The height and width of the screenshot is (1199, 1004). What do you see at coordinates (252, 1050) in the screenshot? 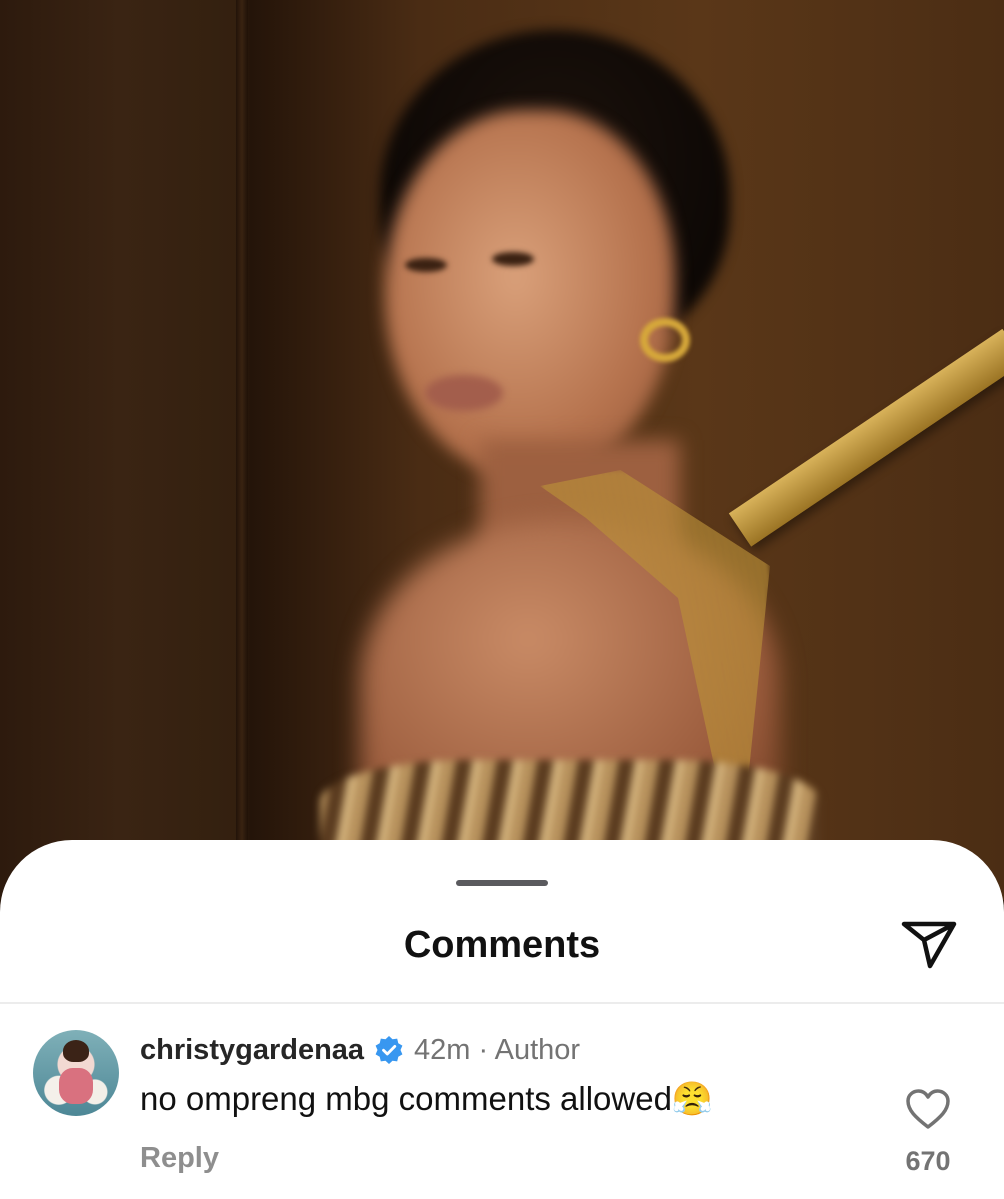
I see `comment-username: christygardenaa` at bounding box center [252, 1050].